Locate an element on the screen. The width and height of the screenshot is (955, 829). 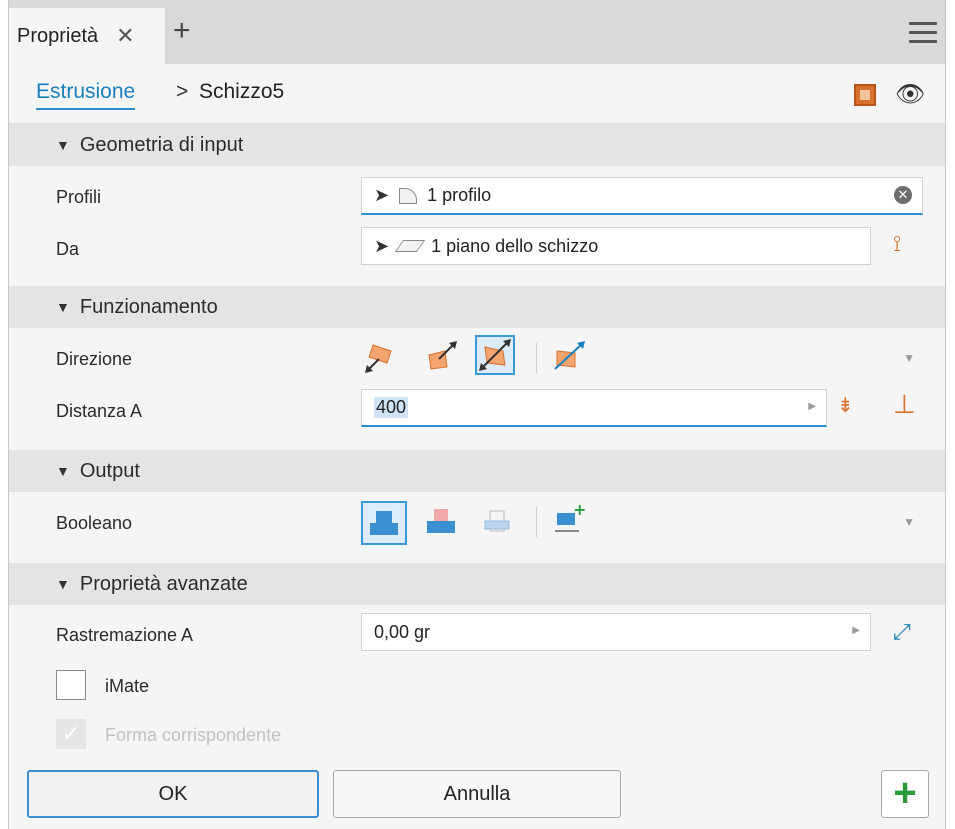
distance-label: Distanza A is located at coordinates (99, 411).